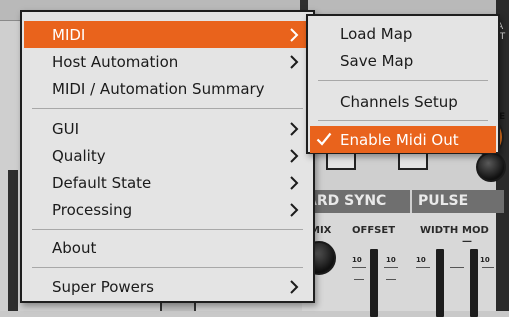  I want to click on submenu-item-load-map: Load Map, so click(403, 33).